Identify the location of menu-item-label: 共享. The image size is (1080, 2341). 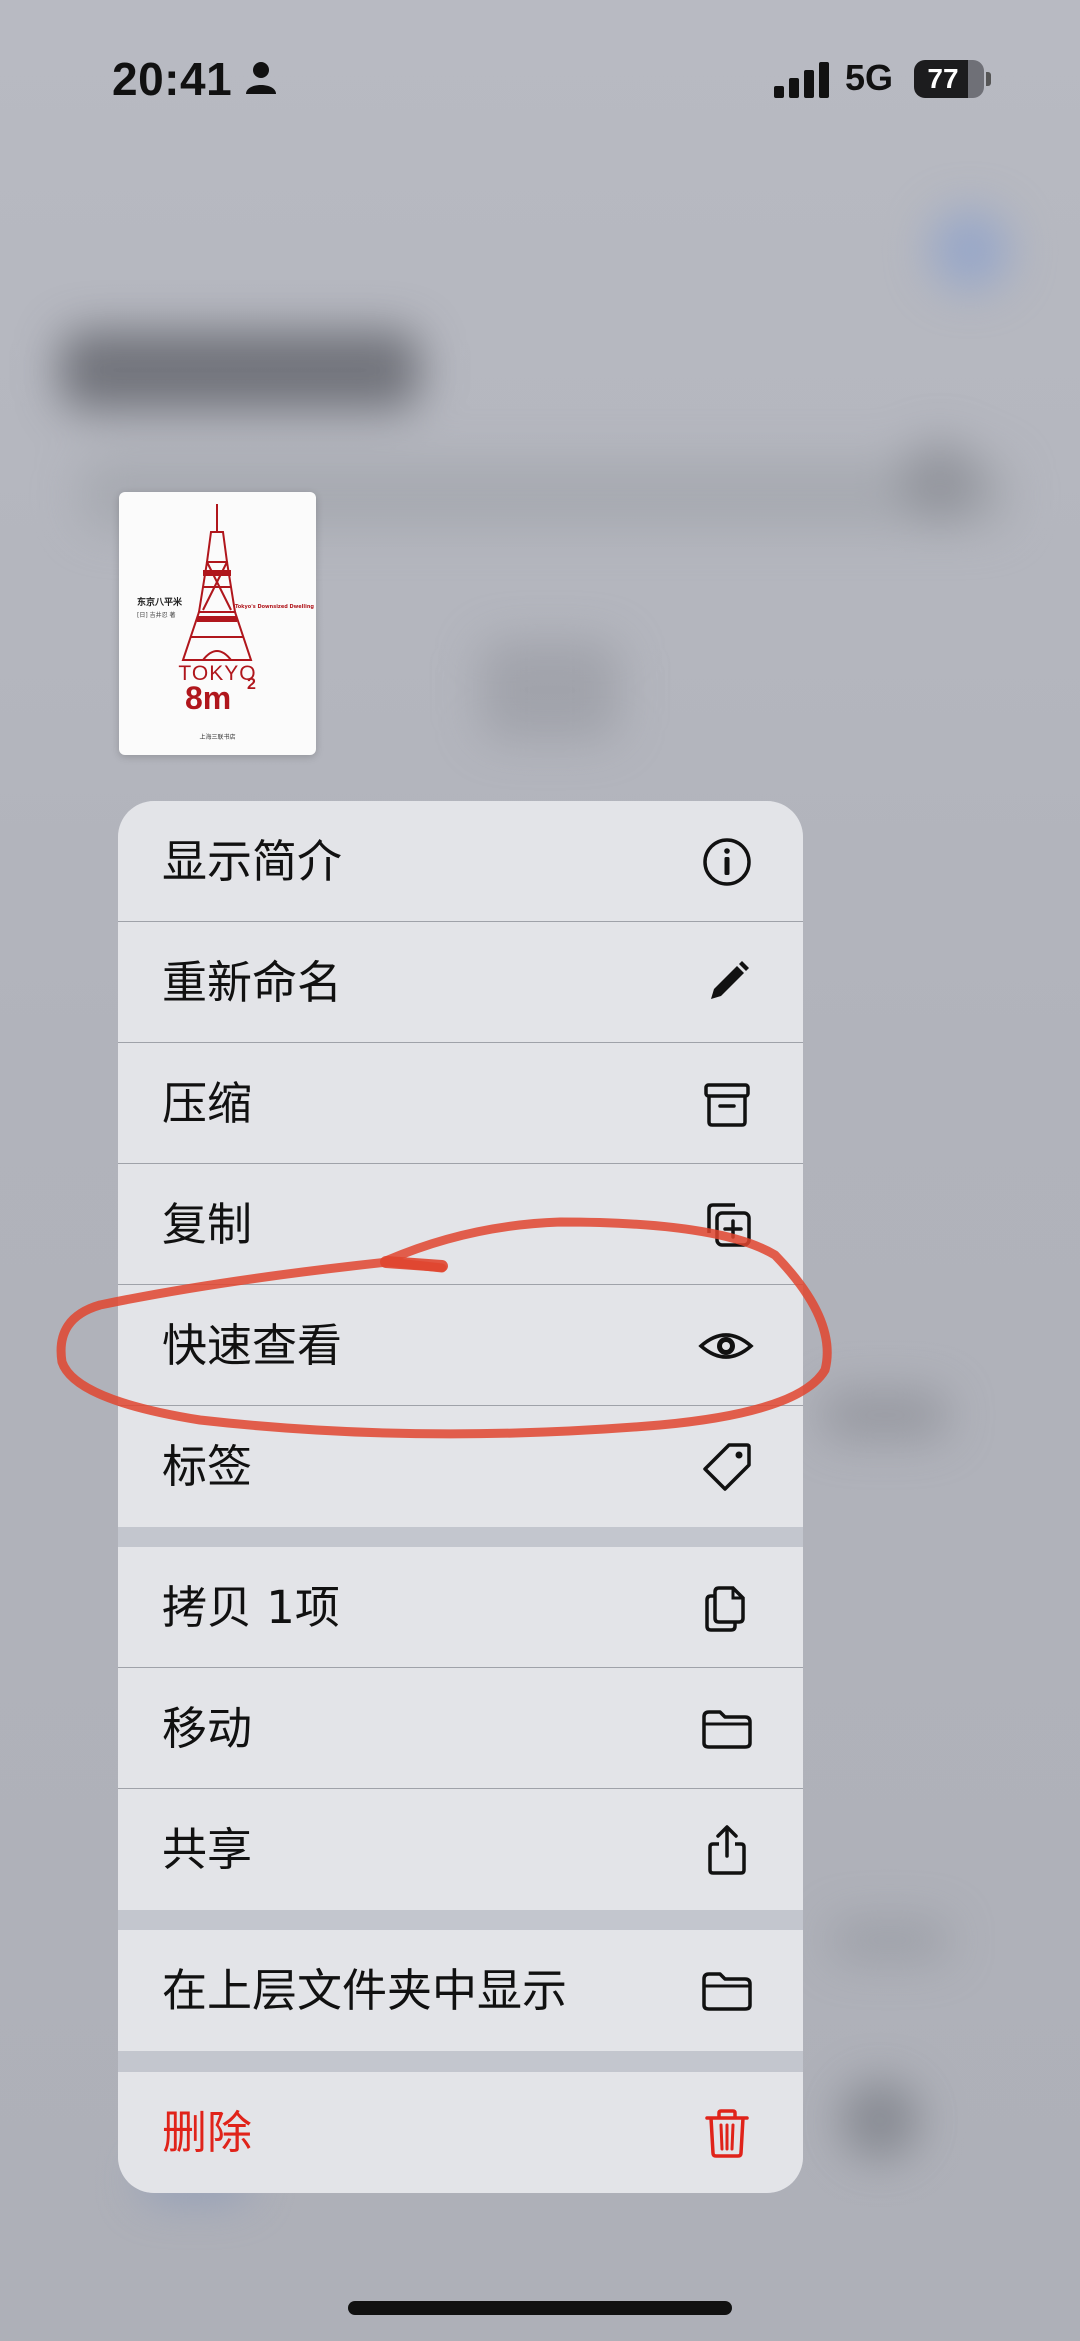
(207, 1849).